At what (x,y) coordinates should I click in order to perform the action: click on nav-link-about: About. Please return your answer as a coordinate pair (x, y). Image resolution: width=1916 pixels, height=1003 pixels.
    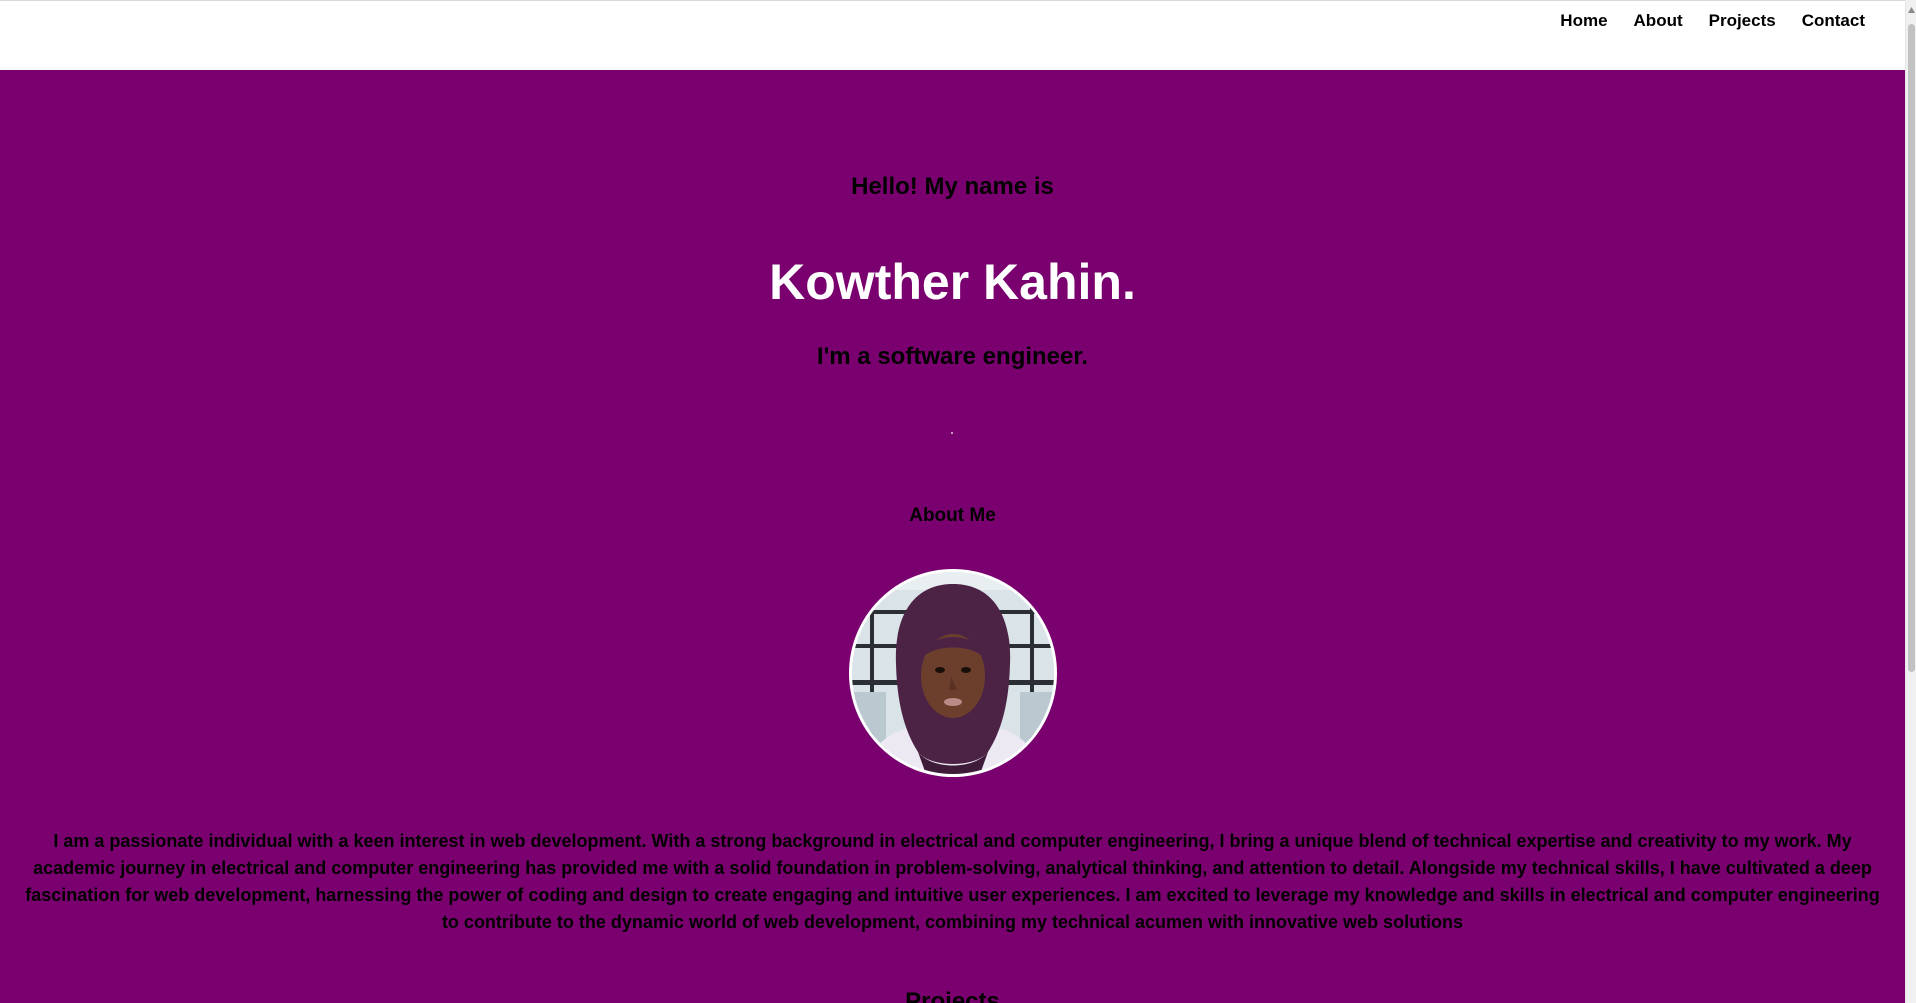
    Looking at the image, I should click on (1658, 21).